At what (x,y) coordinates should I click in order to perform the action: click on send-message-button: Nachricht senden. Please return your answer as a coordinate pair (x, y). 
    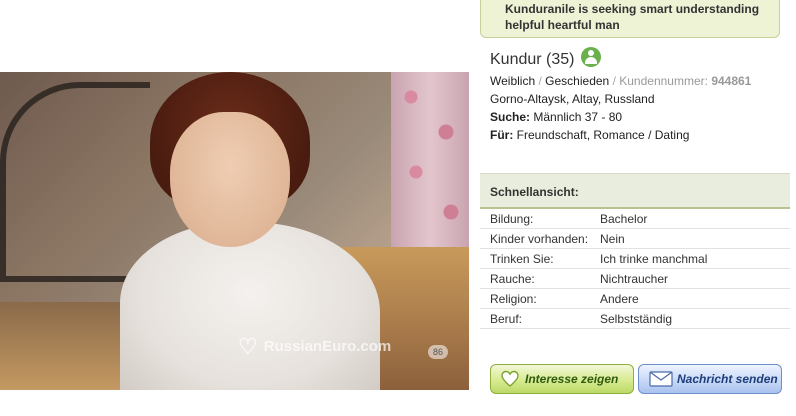
    Looking at the image, I should click on (710, 379).